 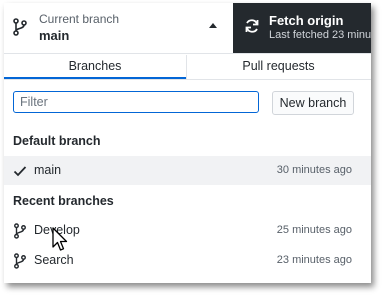 What do you see at coordinates (54, 35) in the screenshot?
I see `current-branch-value: main` at bounding box center [54, 35].